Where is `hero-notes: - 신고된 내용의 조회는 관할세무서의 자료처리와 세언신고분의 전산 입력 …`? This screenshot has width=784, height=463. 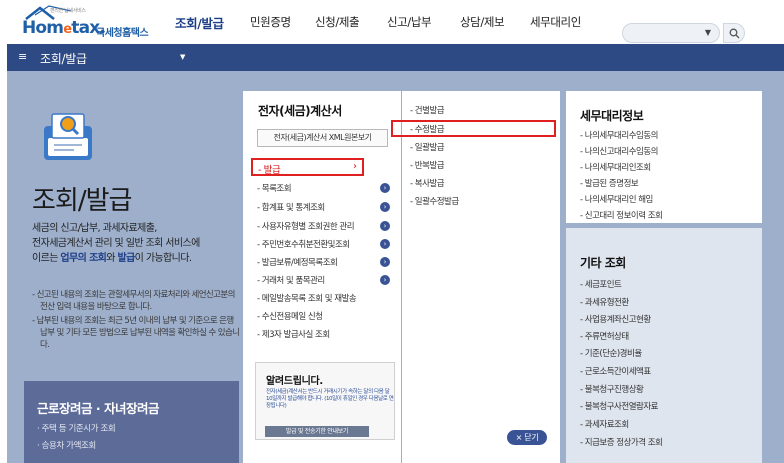
hero-notes: - 신고된 내용의 조회는 관할세무서의 자료처리와 세언신고분의 전산 입력 … is located at coordinates (137, 321).